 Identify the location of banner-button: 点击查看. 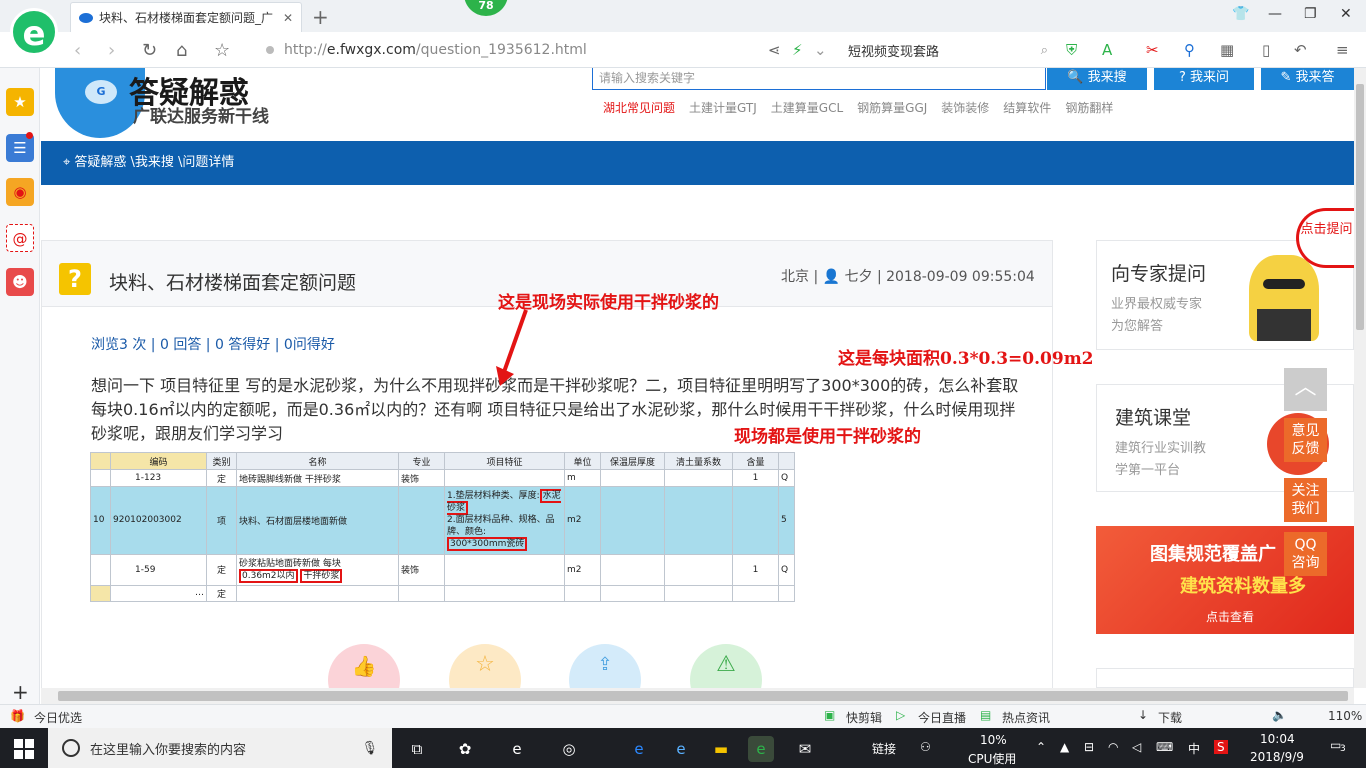
(1230, 616).